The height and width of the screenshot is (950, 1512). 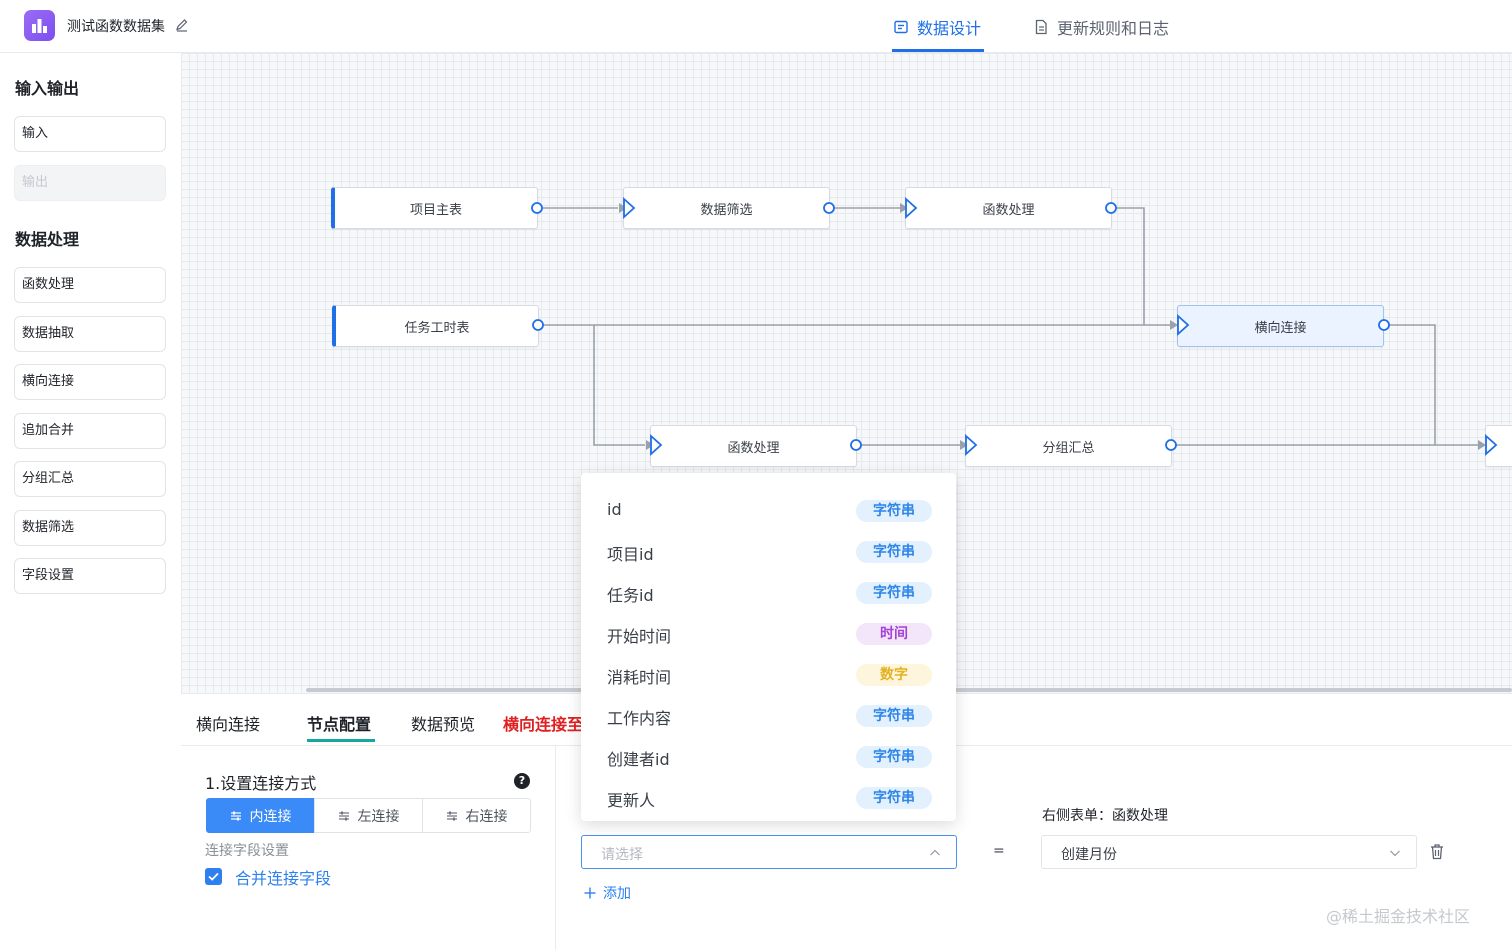 What do you see at coordinates (1105, 816) in the screenshot?
I see `right-form-label: 右侧表单：函数处理` at bounding box center [1105, 816].